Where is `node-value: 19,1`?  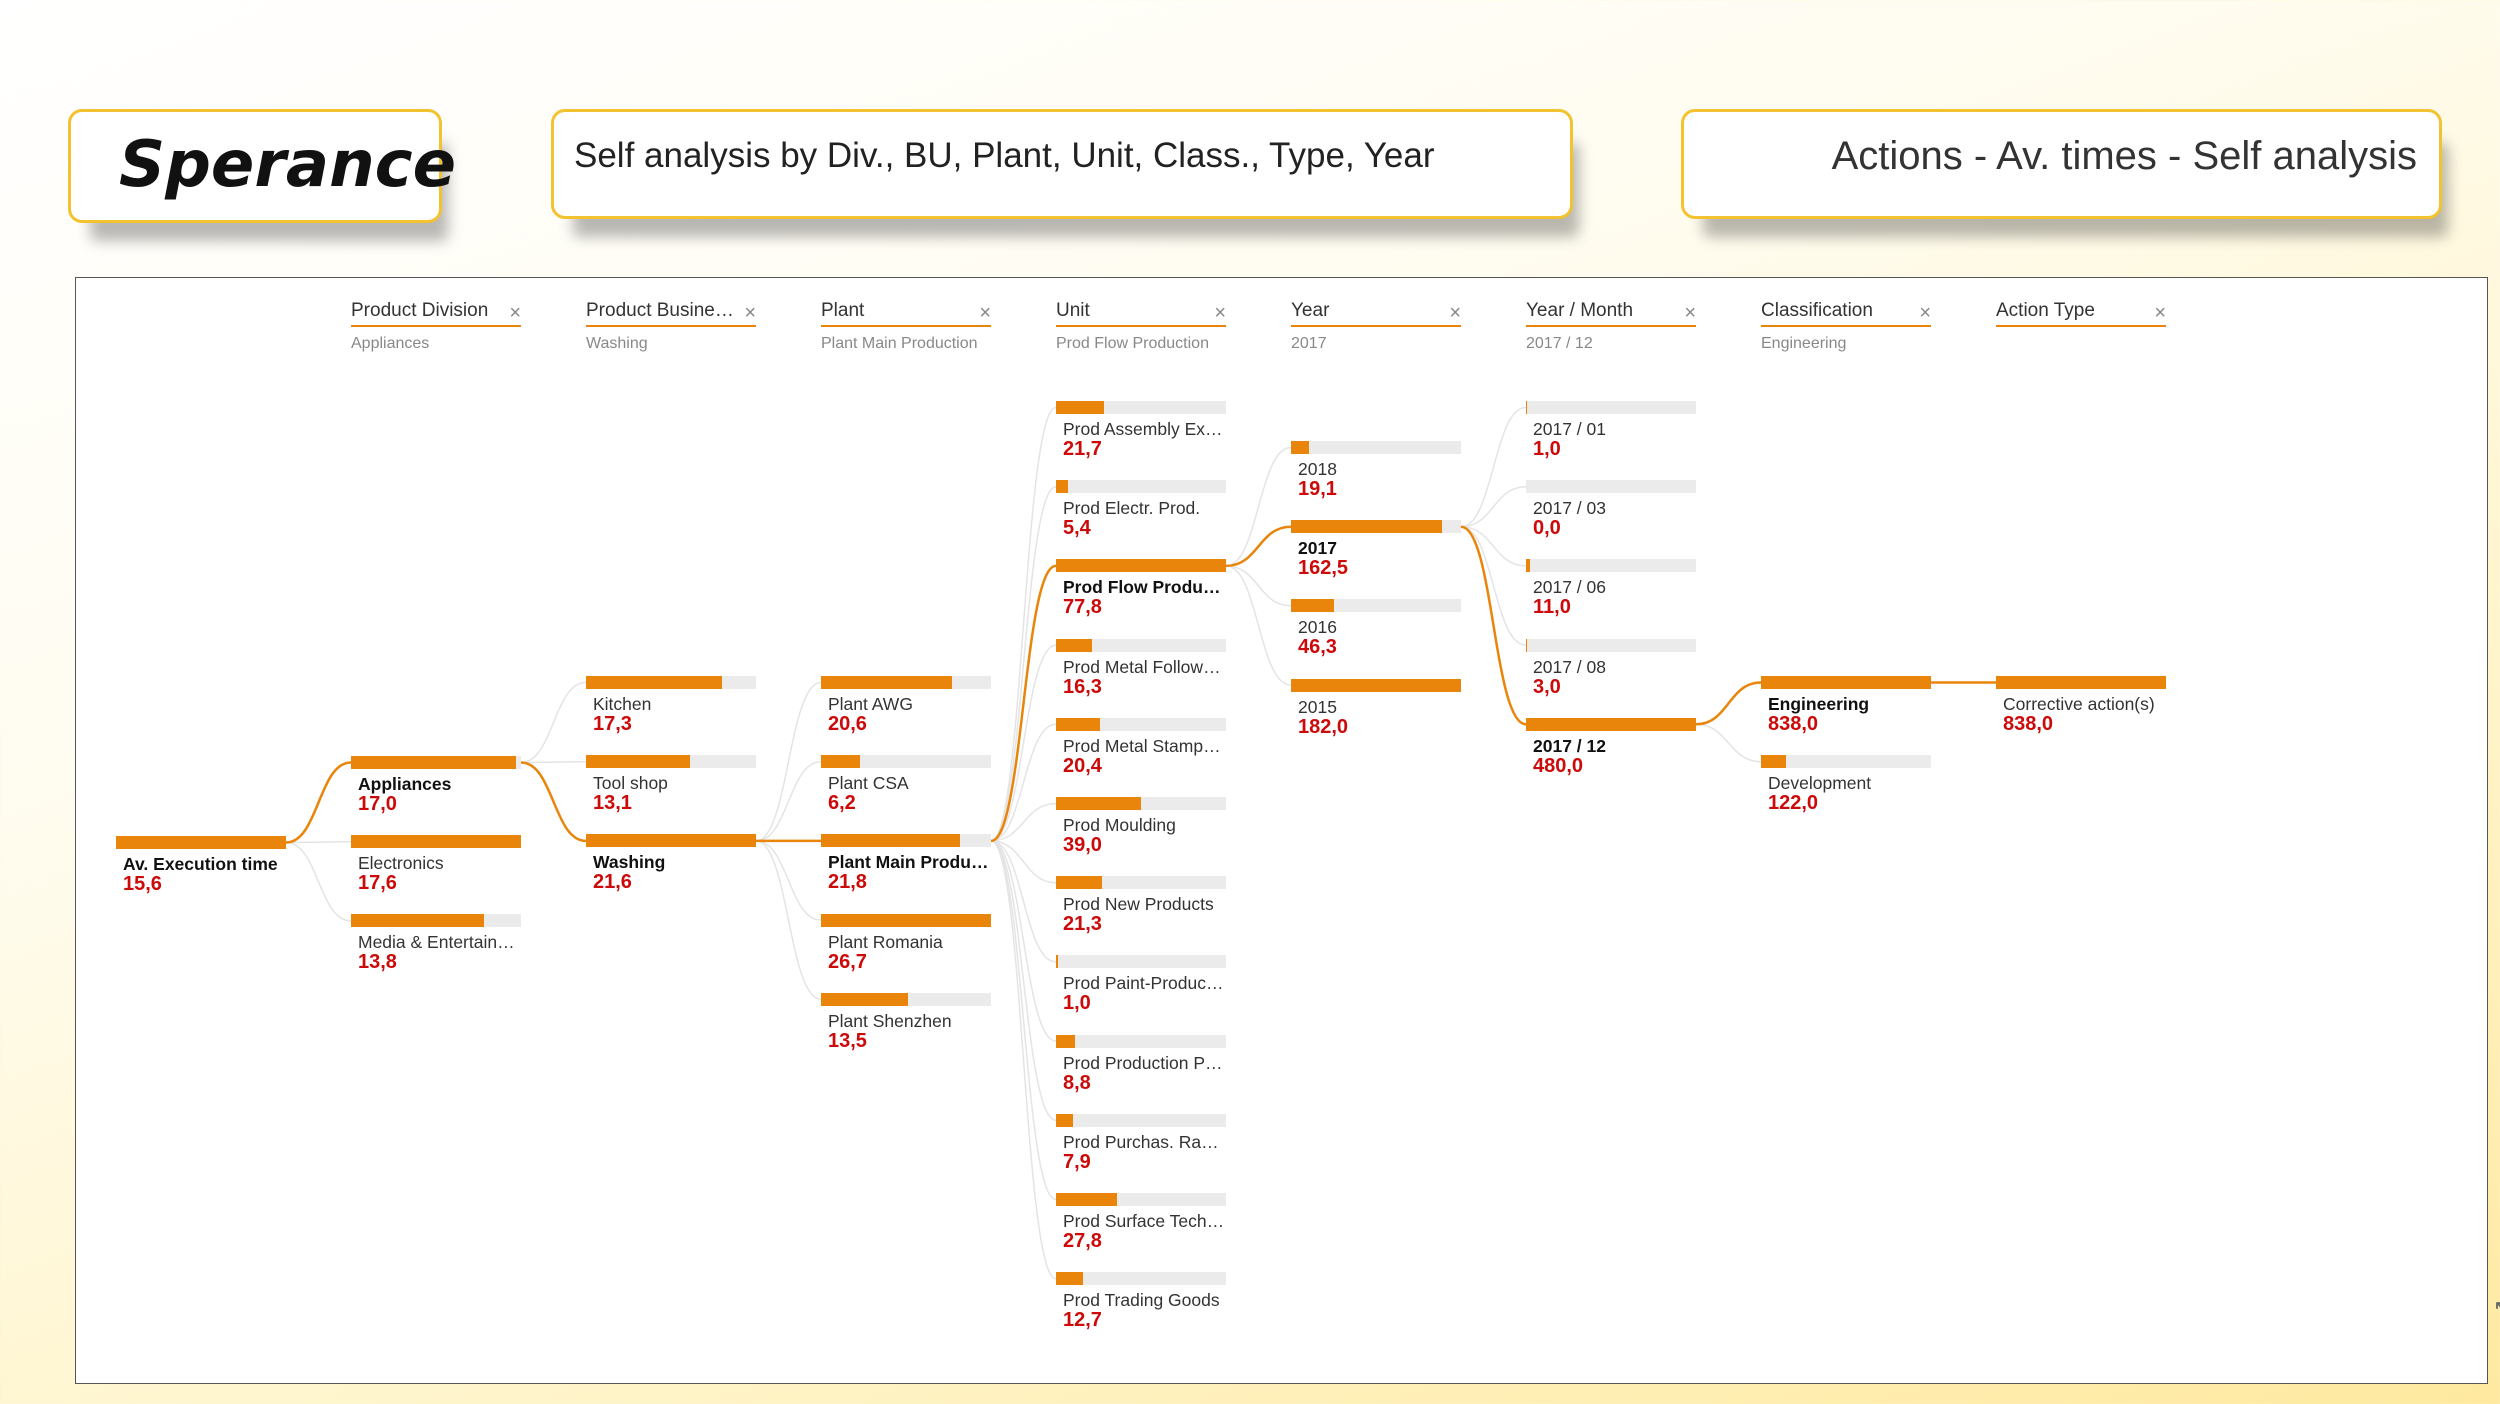 node-value: 19,1 is located at coordinates (1317, 489).